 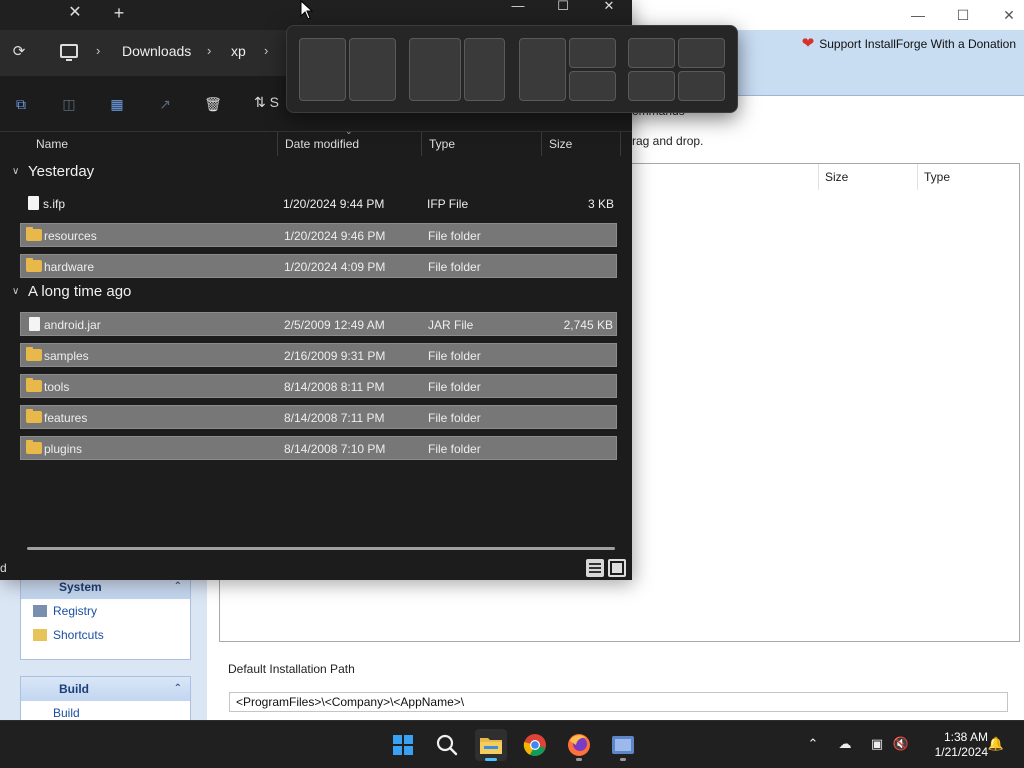 What do you see at coordinates (996, 744) in the screenshot?
I see `notification-bell-icon: 🔔` at bounding box center [996, 744].